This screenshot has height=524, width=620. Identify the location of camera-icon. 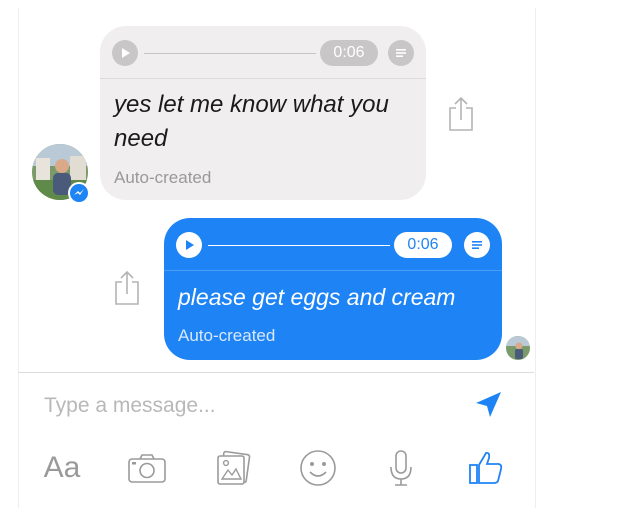
(147, 468).